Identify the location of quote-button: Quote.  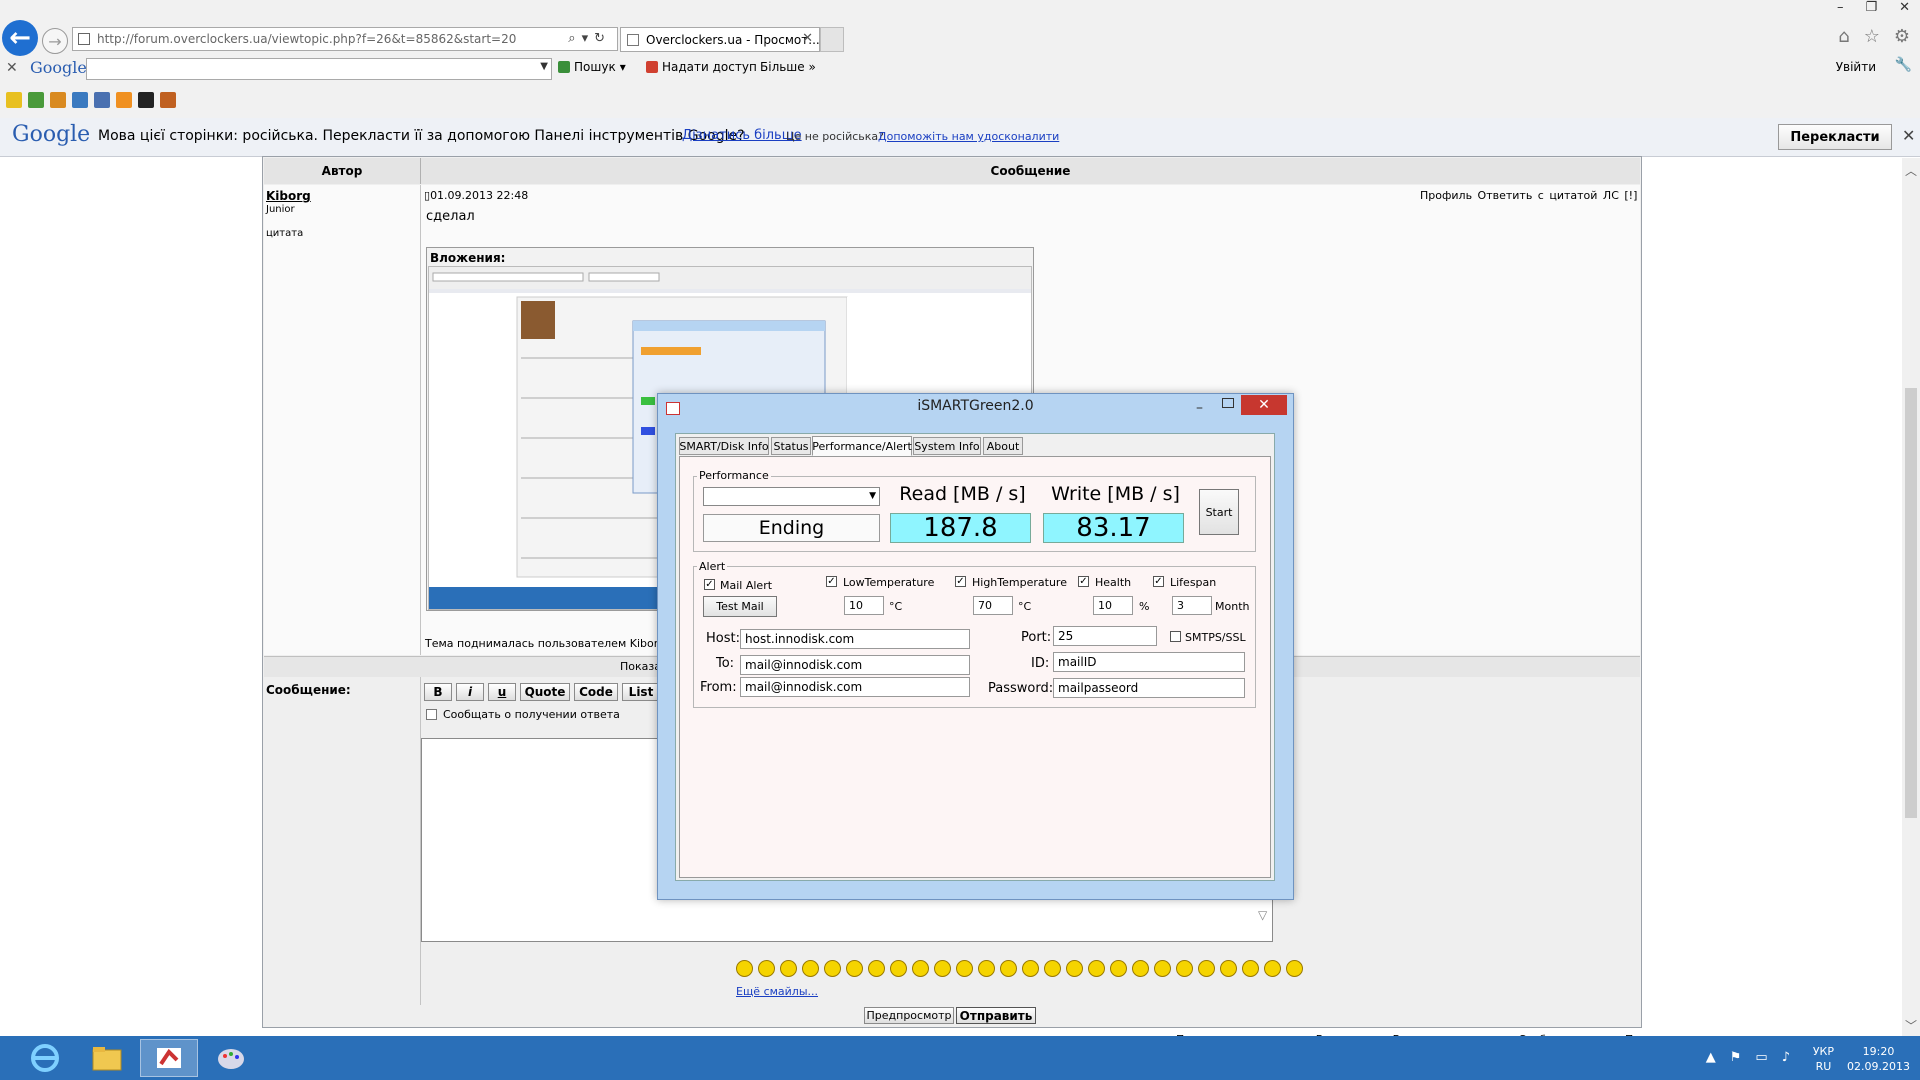
(545, 692).